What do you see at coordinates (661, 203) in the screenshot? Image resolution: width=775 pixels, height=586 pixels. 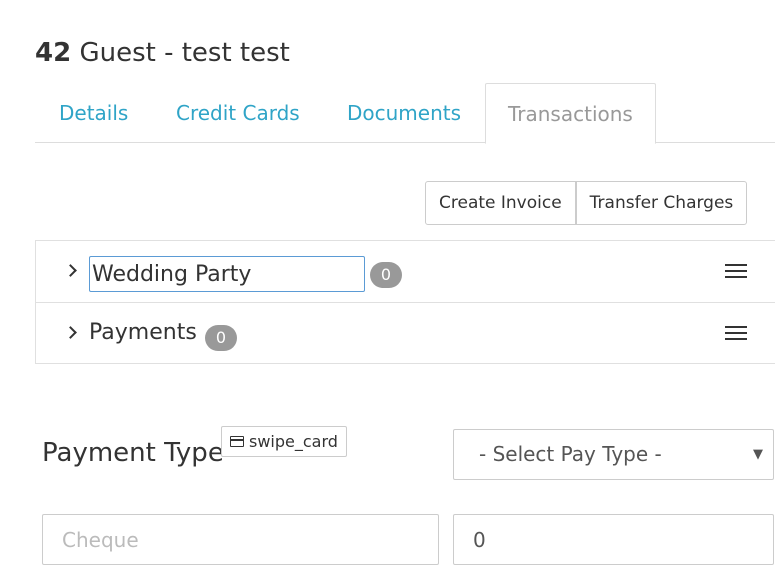 I see `transfer-charges-button: Transfer Charges` at bounding box center [661, 203].